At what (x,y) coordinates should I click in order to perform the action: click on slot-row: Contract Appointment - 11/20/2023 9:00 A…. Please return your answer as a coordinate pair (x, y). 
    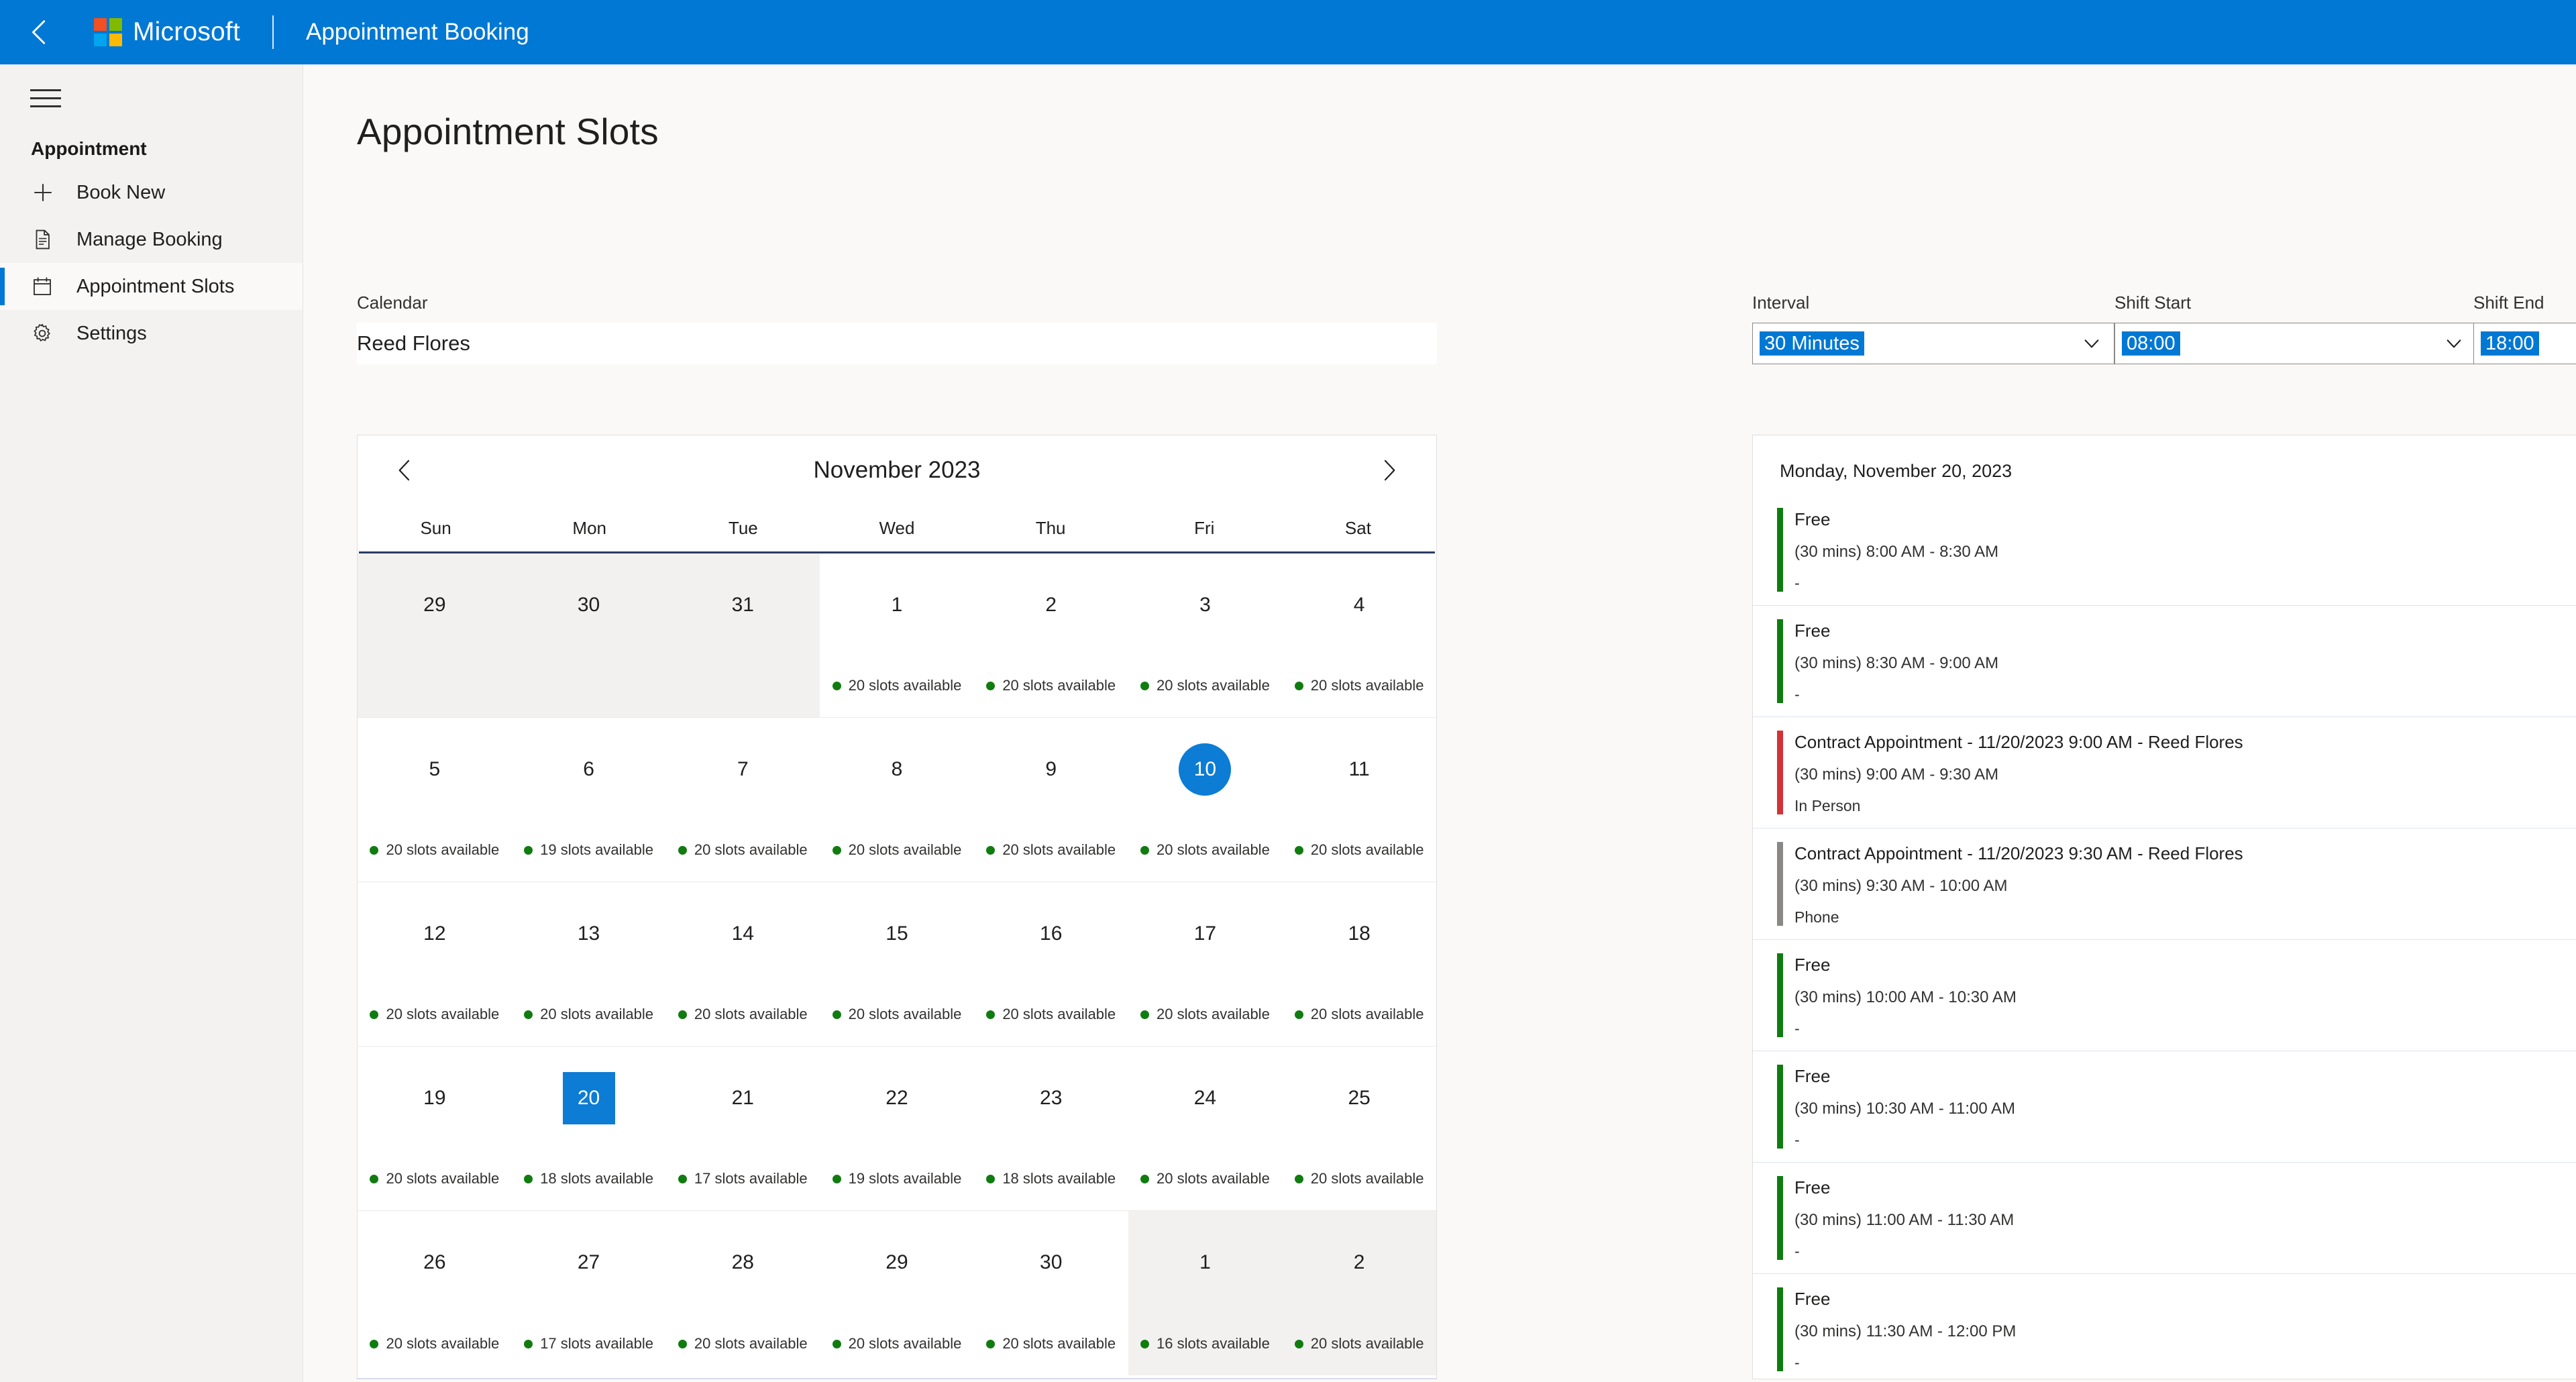
    Looking at the image, I should click on (2164, 773).